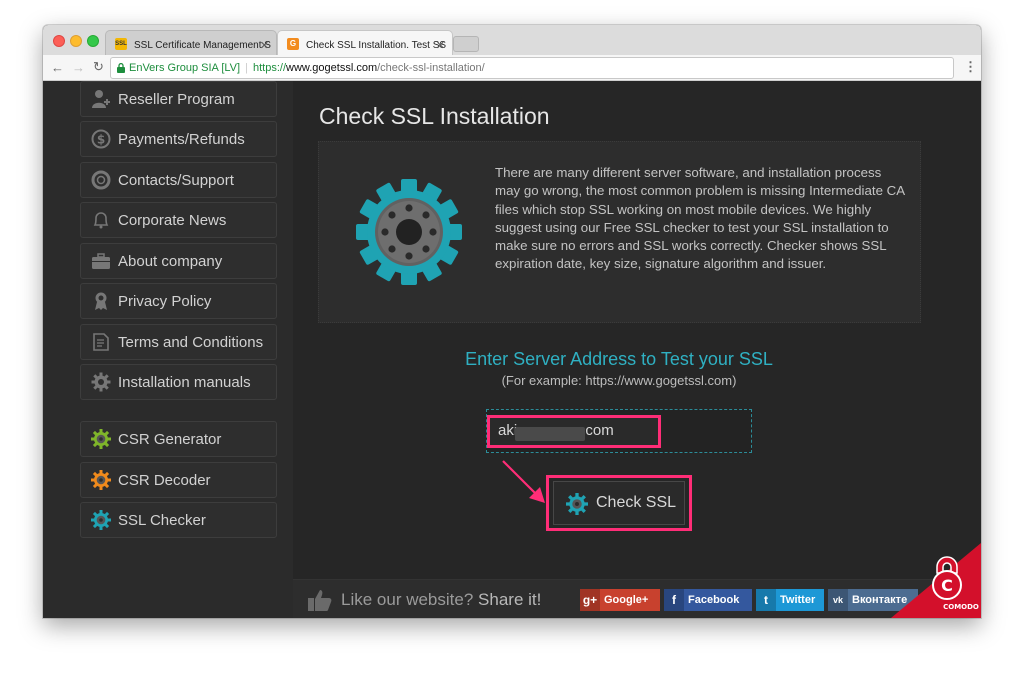 This screenshot has height=679, width=1024. Describe the element at coordinates (626, 600) in the screenshot. I see `share-label: Google+` at that location.